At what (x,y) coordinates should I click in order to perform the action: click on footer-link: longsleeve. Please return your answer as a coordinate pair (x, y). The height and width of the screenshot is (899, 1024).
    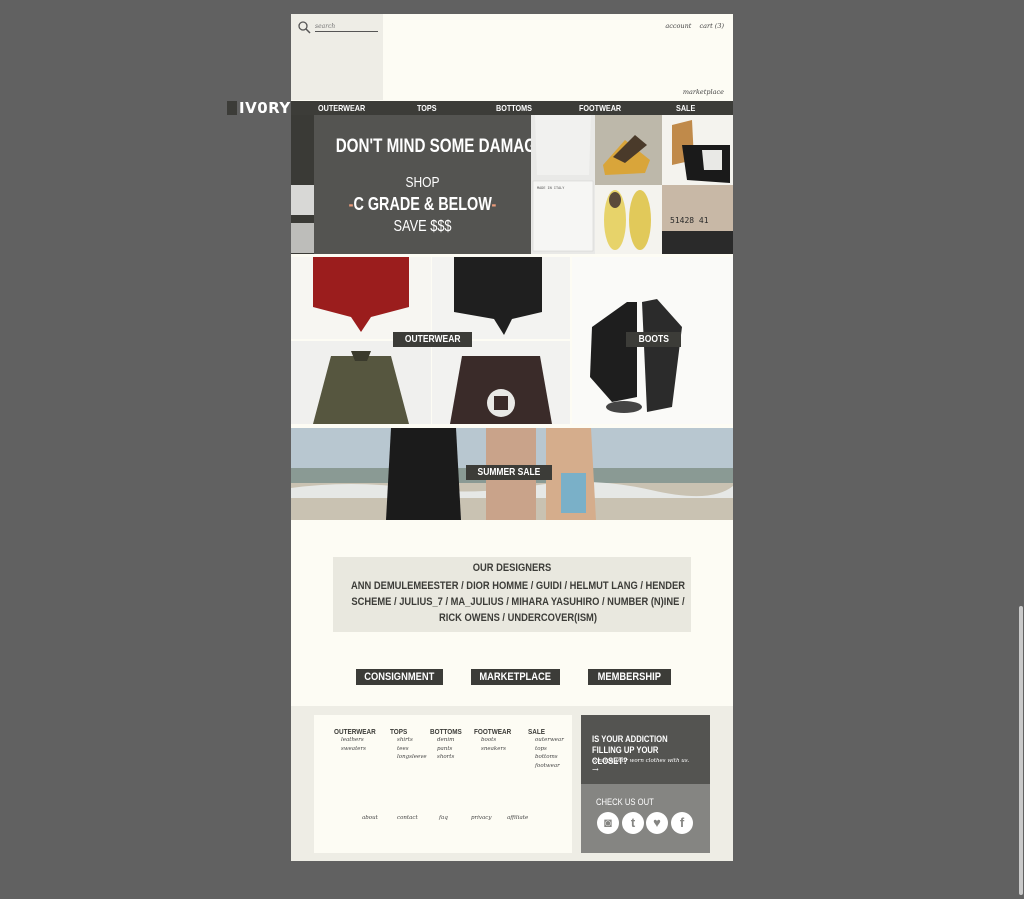
    Looking at the image, I should click on (412, 757).